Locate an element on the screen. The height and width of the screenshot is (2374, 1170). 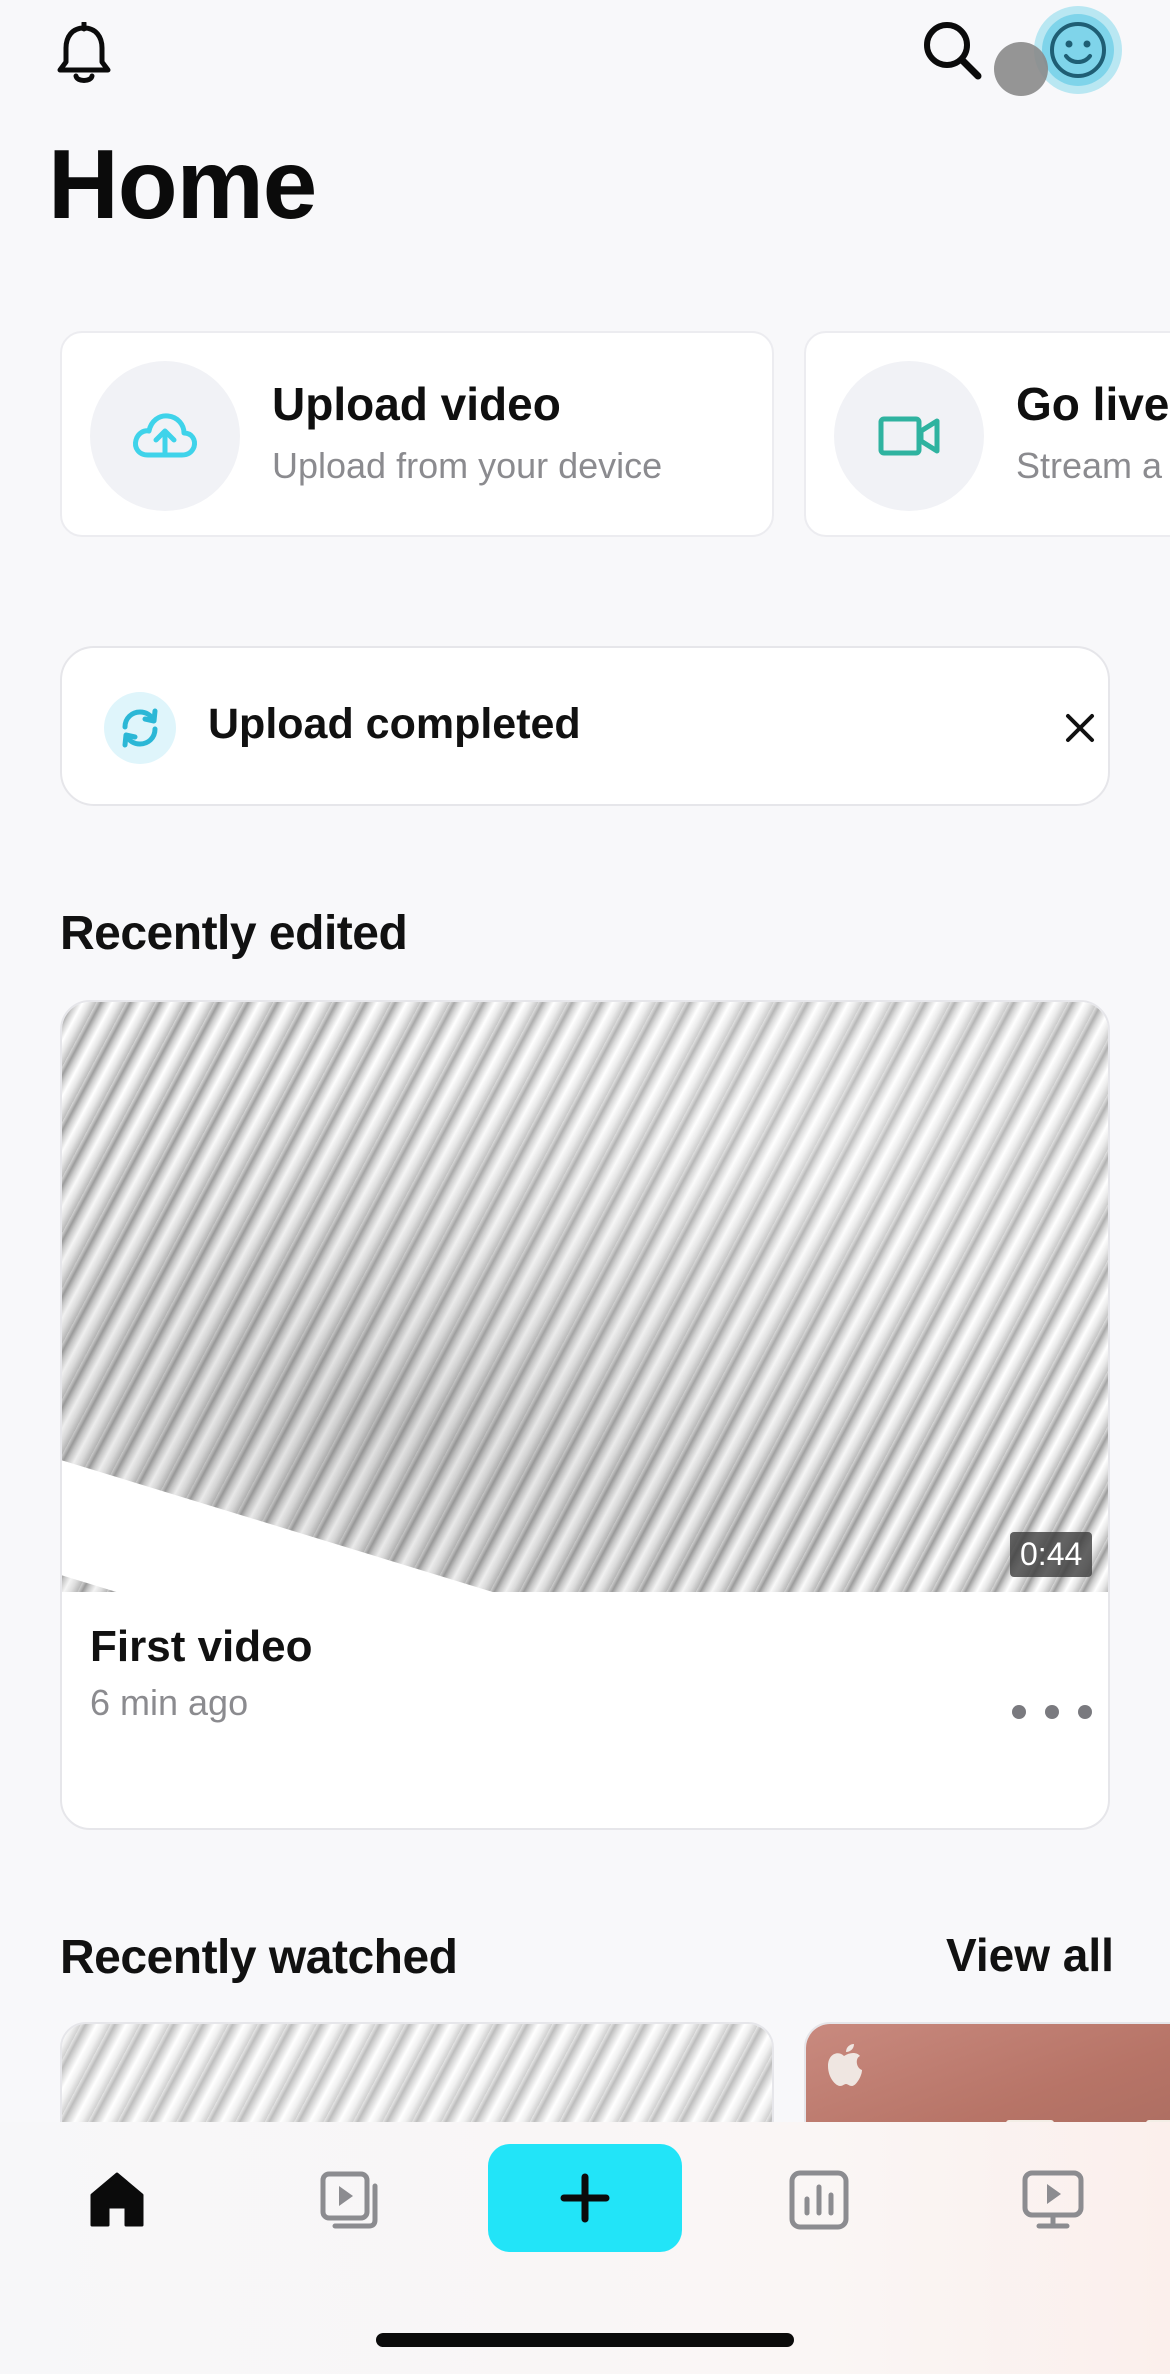
go-live-card: Go live Stream a is located at coordinates (987, 434).